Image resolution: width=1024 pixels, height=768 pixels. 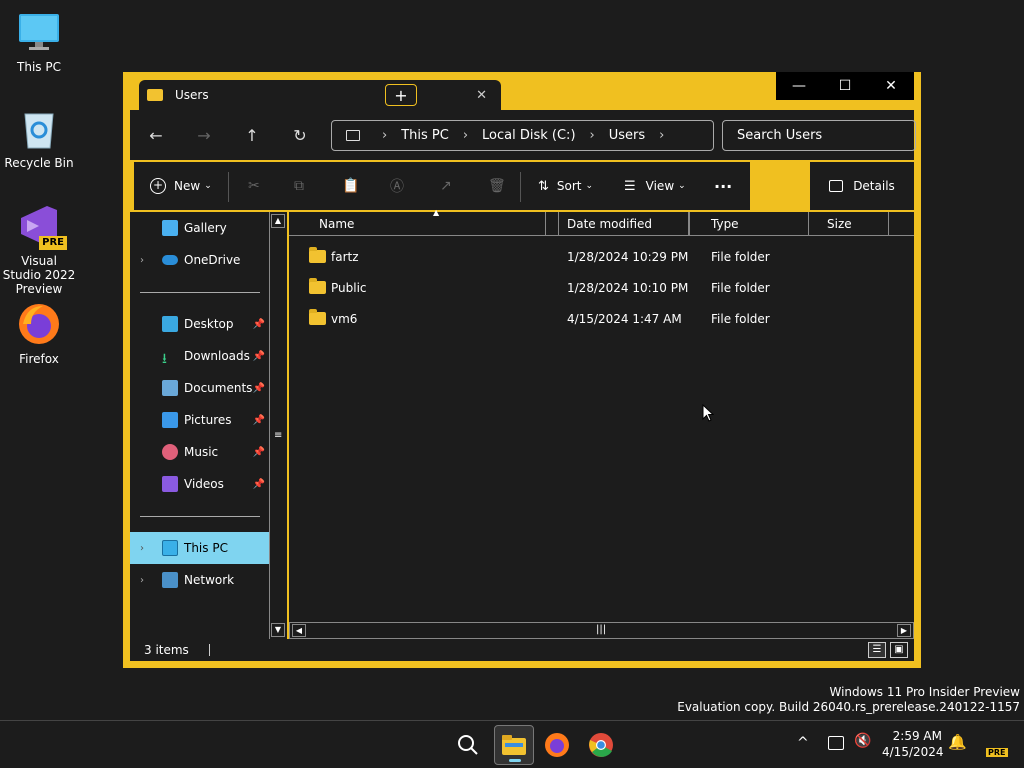 What do you see at coordinates (212, 260) in the screenshot?
I see `nav-item-label: OneDrive` at bounding box center [212, 260].